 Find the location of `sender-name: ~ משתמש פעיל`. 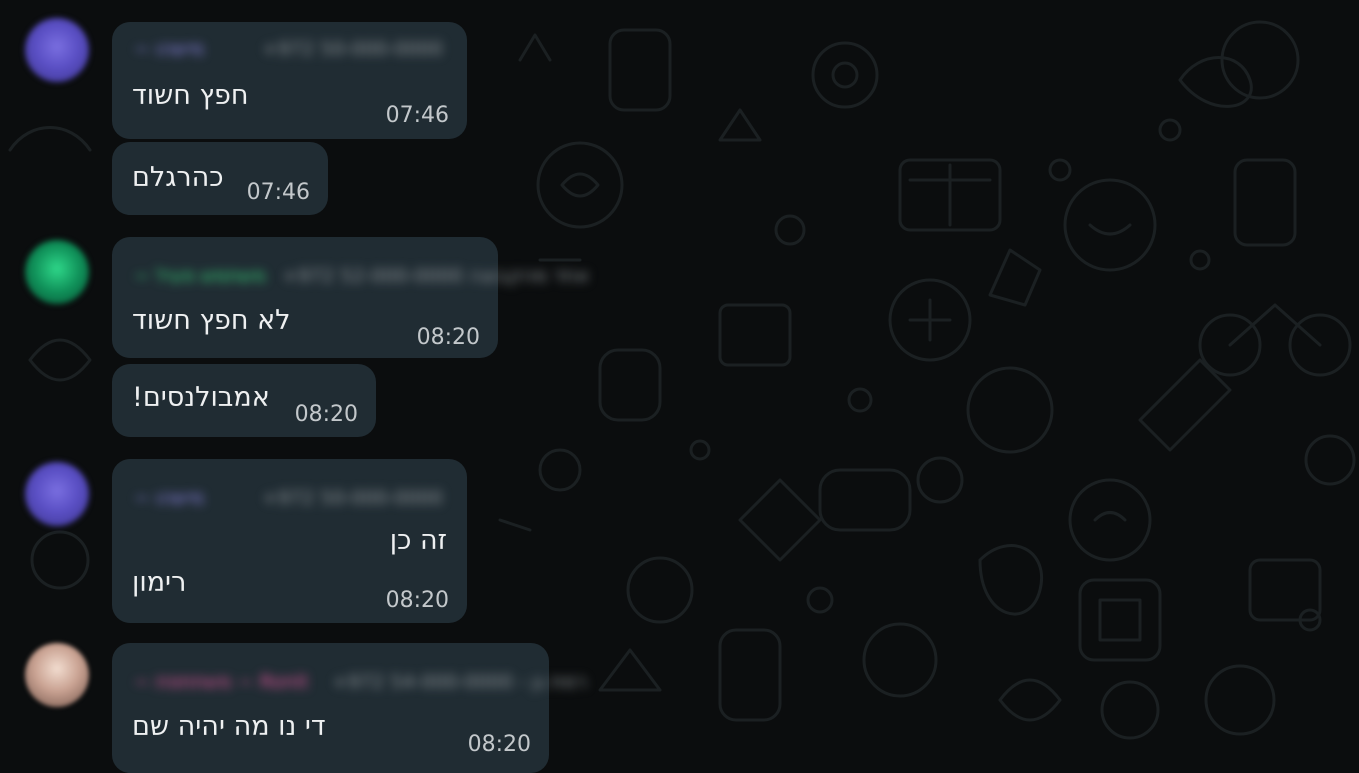

sender-name: ~ משתמש פעיל is located at coordinates (200, 276).